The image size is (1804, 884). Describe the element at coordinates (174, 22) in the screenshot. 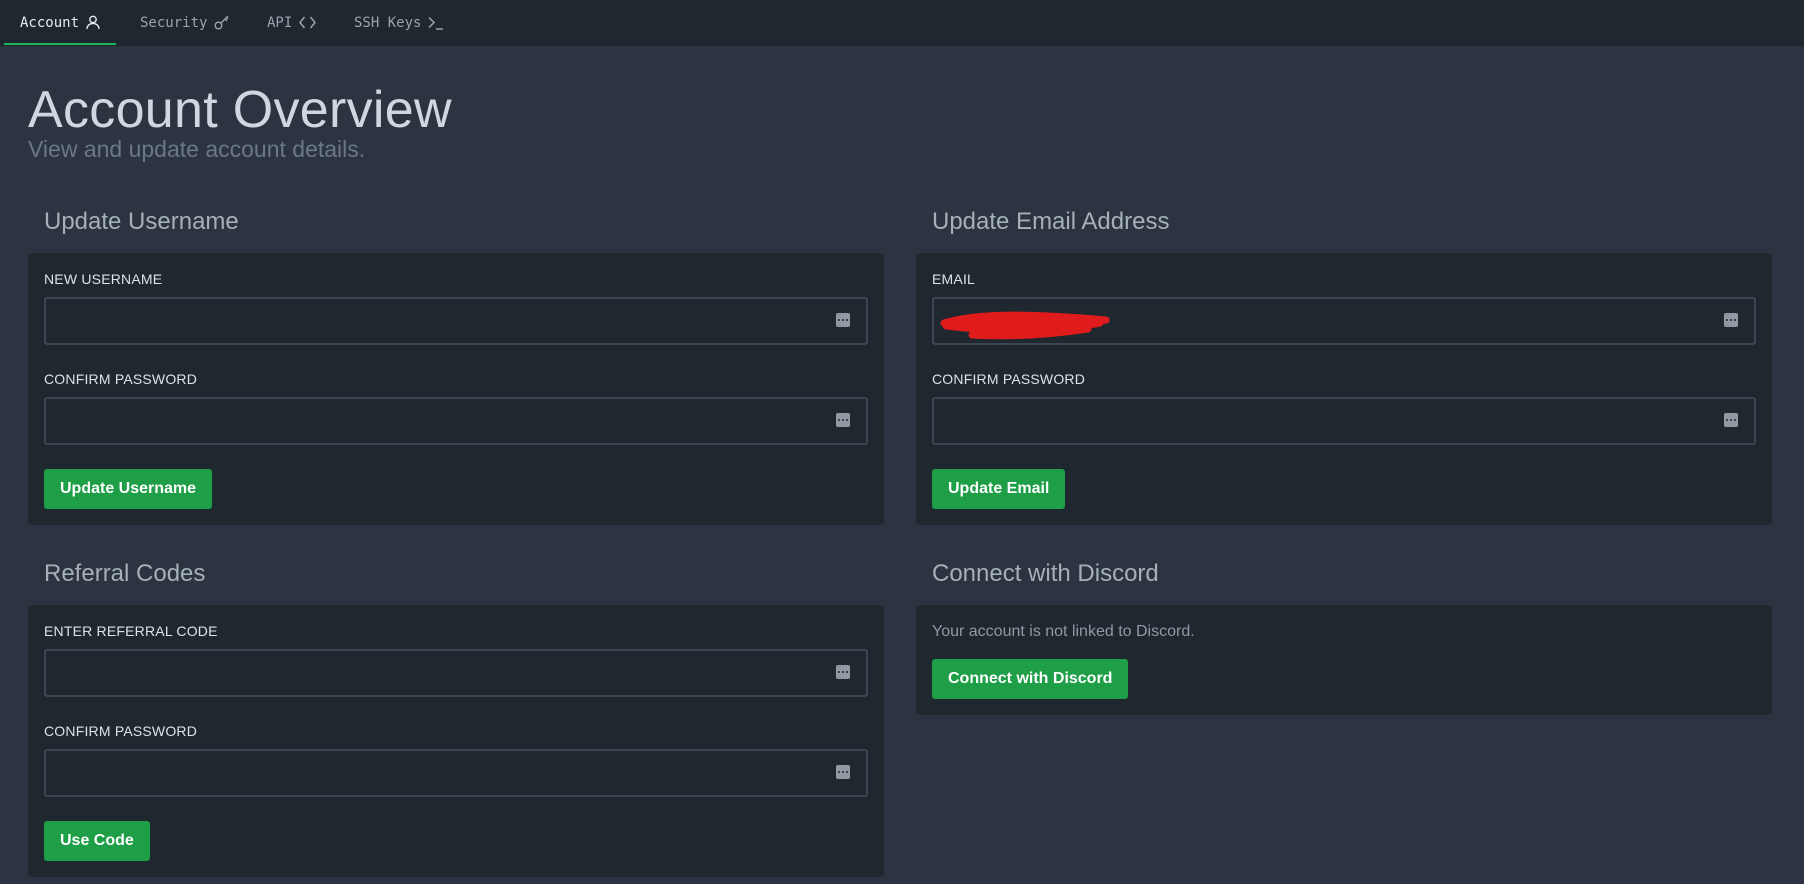

I see `tab-security-label: Security` at that location.